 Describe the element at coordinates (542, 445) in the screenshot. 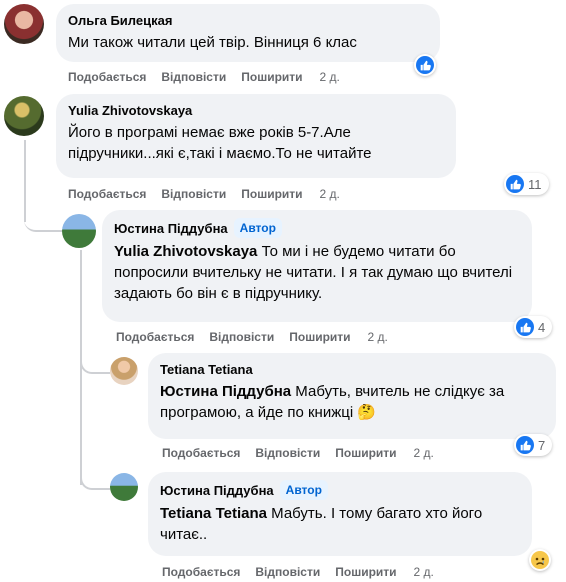

I see `reaction-count: 7` at that location.